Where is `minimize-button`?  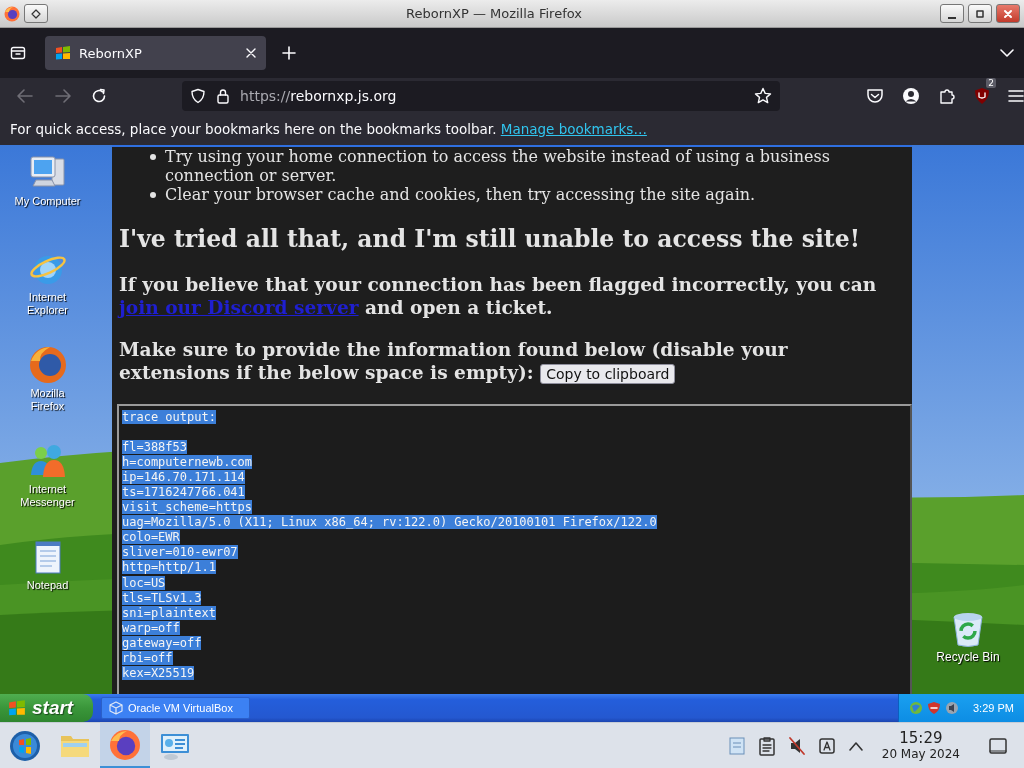 minimize-button is located at coordinates (952, 13).